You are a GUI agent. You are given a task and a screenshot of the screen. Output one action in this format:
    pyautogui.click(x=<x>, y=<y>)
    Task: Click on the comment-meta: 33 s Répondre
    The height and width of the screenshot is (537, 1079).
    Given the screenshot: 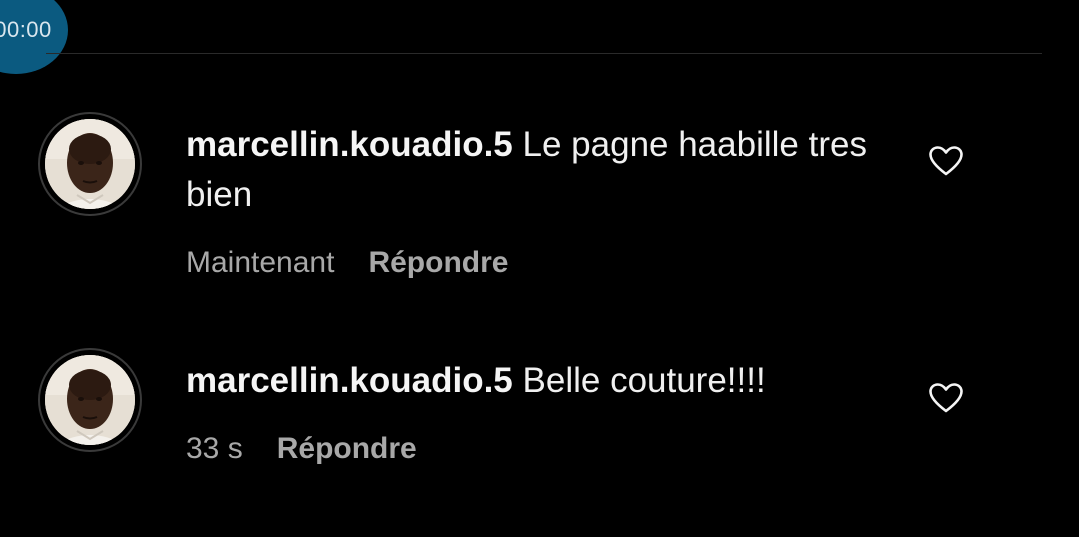 What is the action you would take?
    pyautogui.click(x=301, y=449)
    